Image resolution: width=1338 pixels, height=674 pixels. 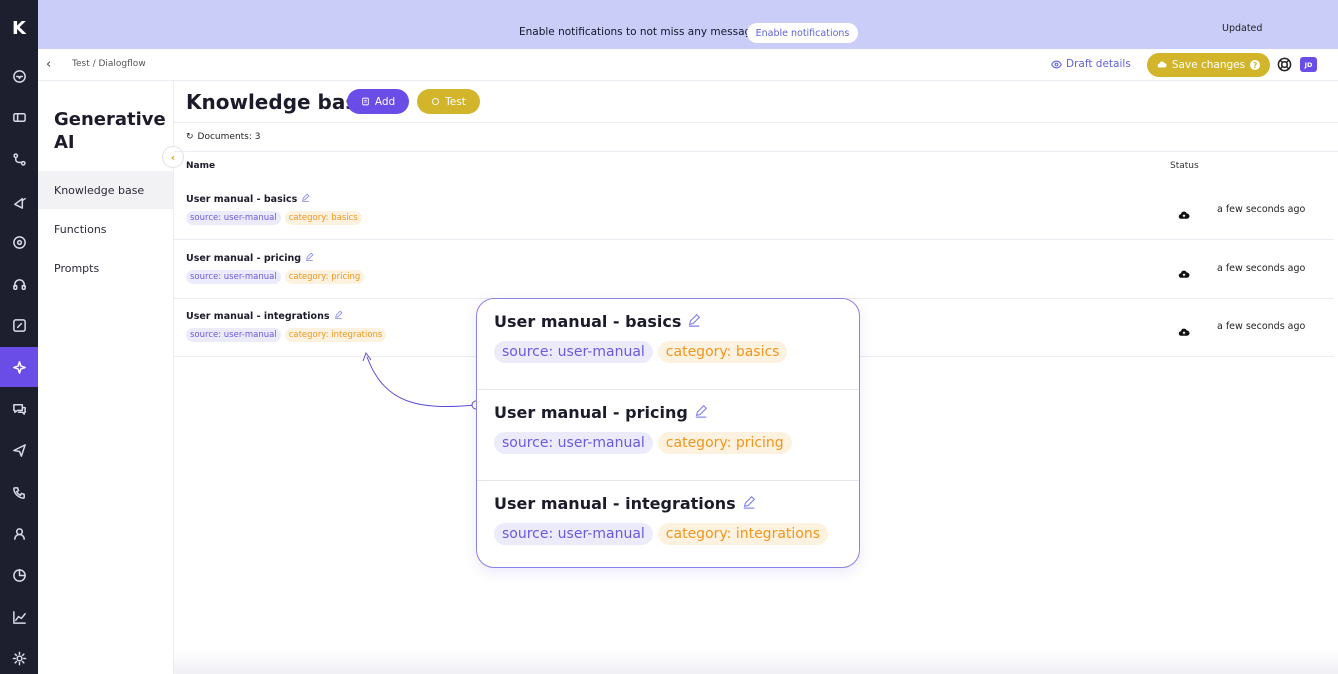 I want to click on side-panel, so click(x=106, y=377).